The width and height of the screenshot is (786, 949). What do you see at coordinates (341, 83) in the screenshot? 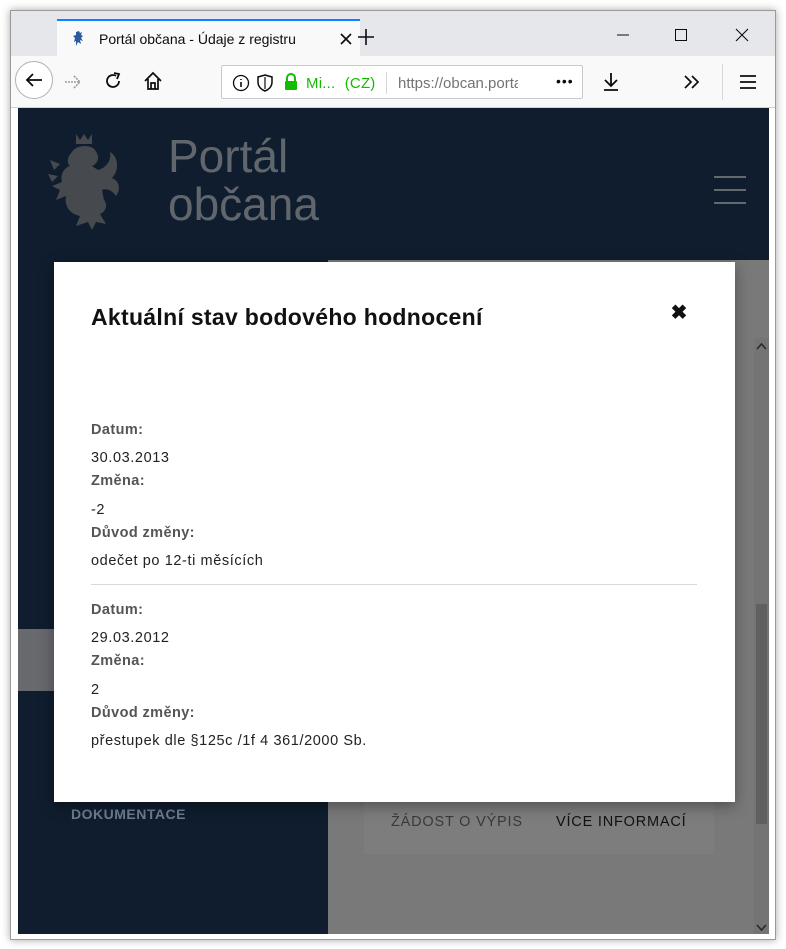
I see `site-identity: Mi... (CZ)` at bounding box center [341, 83].